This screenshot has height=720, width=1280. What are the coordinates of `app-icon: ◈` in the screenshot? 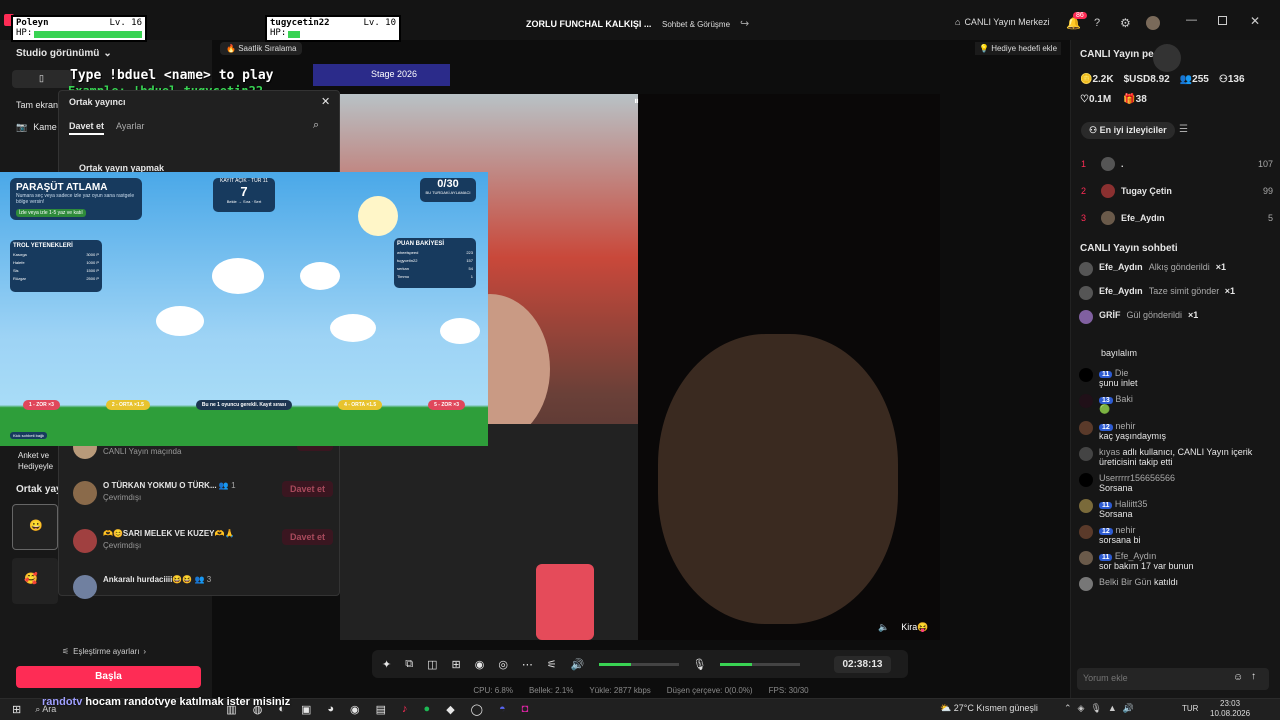 It's located at (1081, 708).